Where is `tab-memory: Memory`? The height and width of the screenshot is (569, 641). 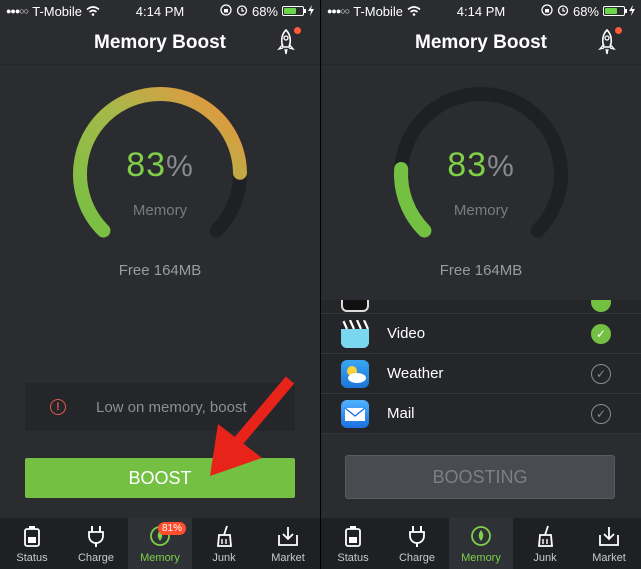 tab-memory: Memory is located at coordinates (481, 543).